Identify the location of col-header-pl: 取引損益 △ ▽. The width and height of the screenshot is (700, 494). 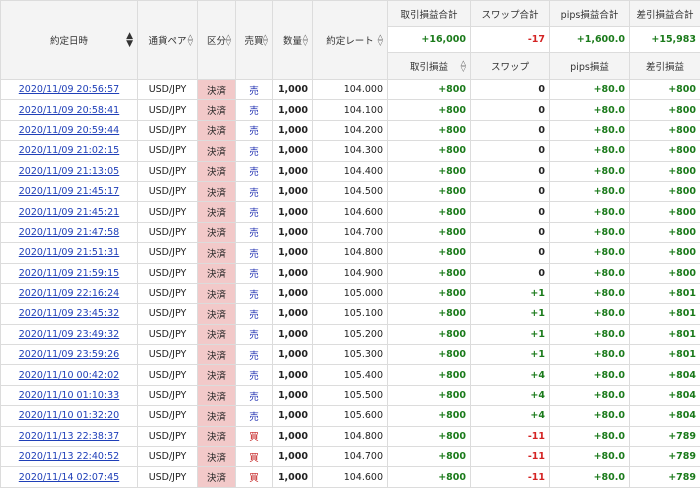
(429, 66).